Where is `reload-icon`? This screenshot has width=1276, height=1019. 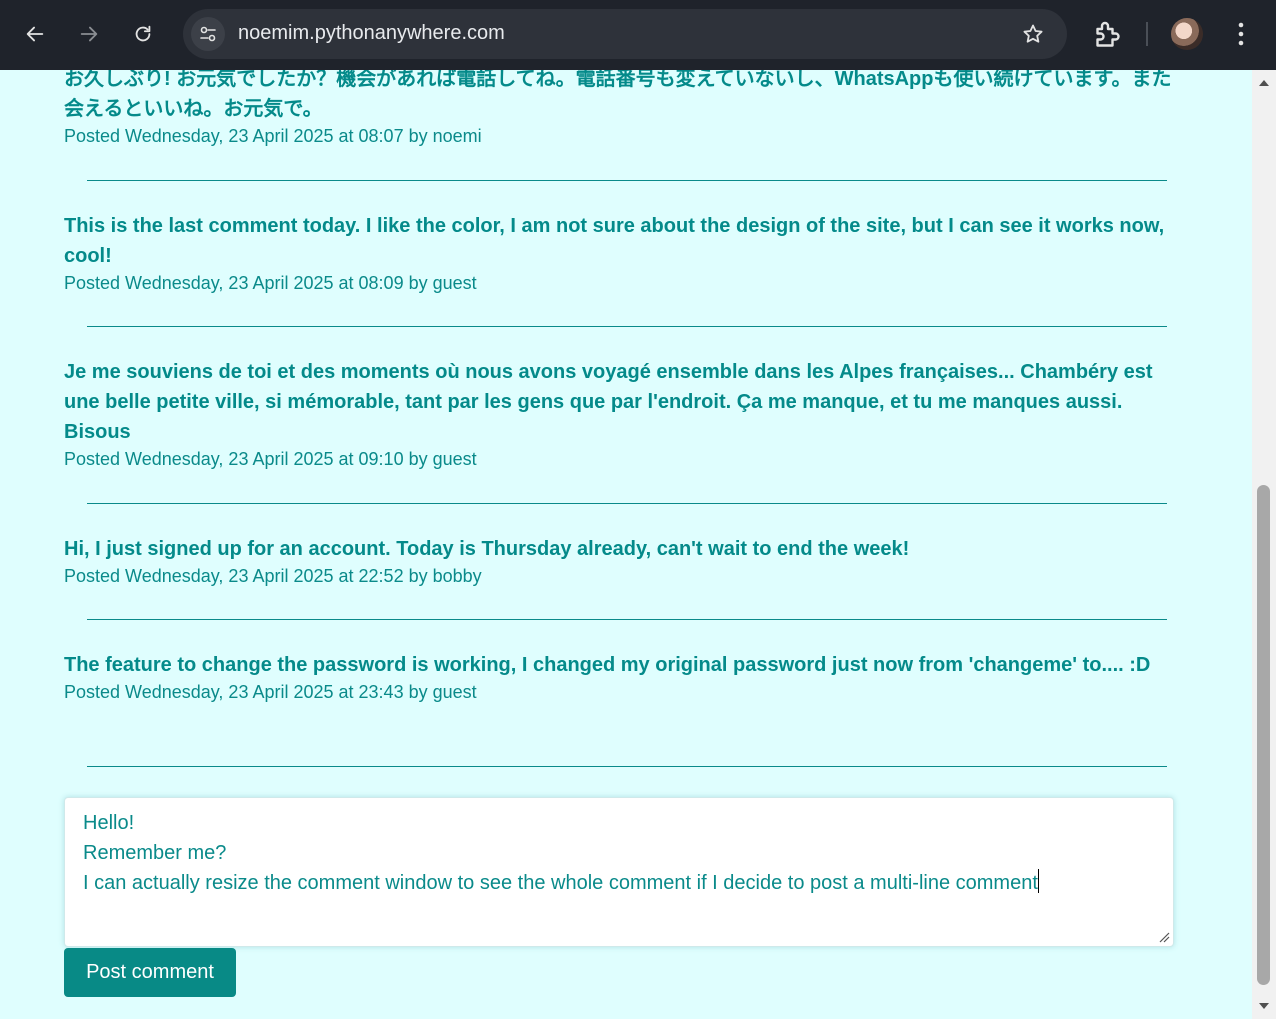 reload-icon is located at coordinates (143, 33).